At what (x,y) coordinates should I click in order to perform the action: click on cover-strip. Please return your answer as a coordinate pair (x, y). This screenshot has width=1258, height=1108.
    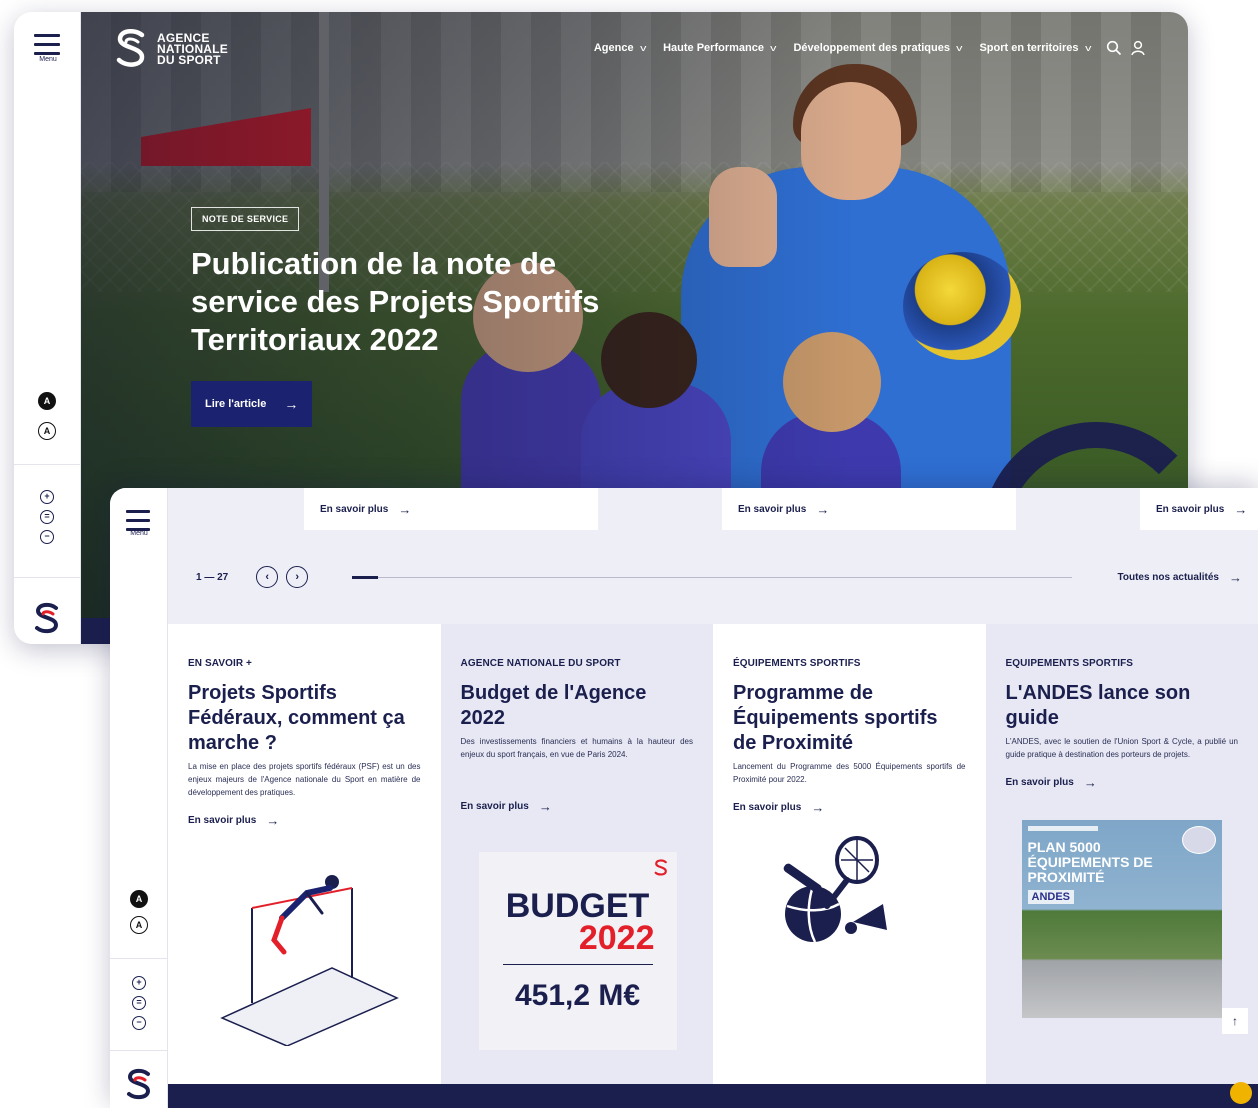
    Looking at the image, I should click on (1062, 828).